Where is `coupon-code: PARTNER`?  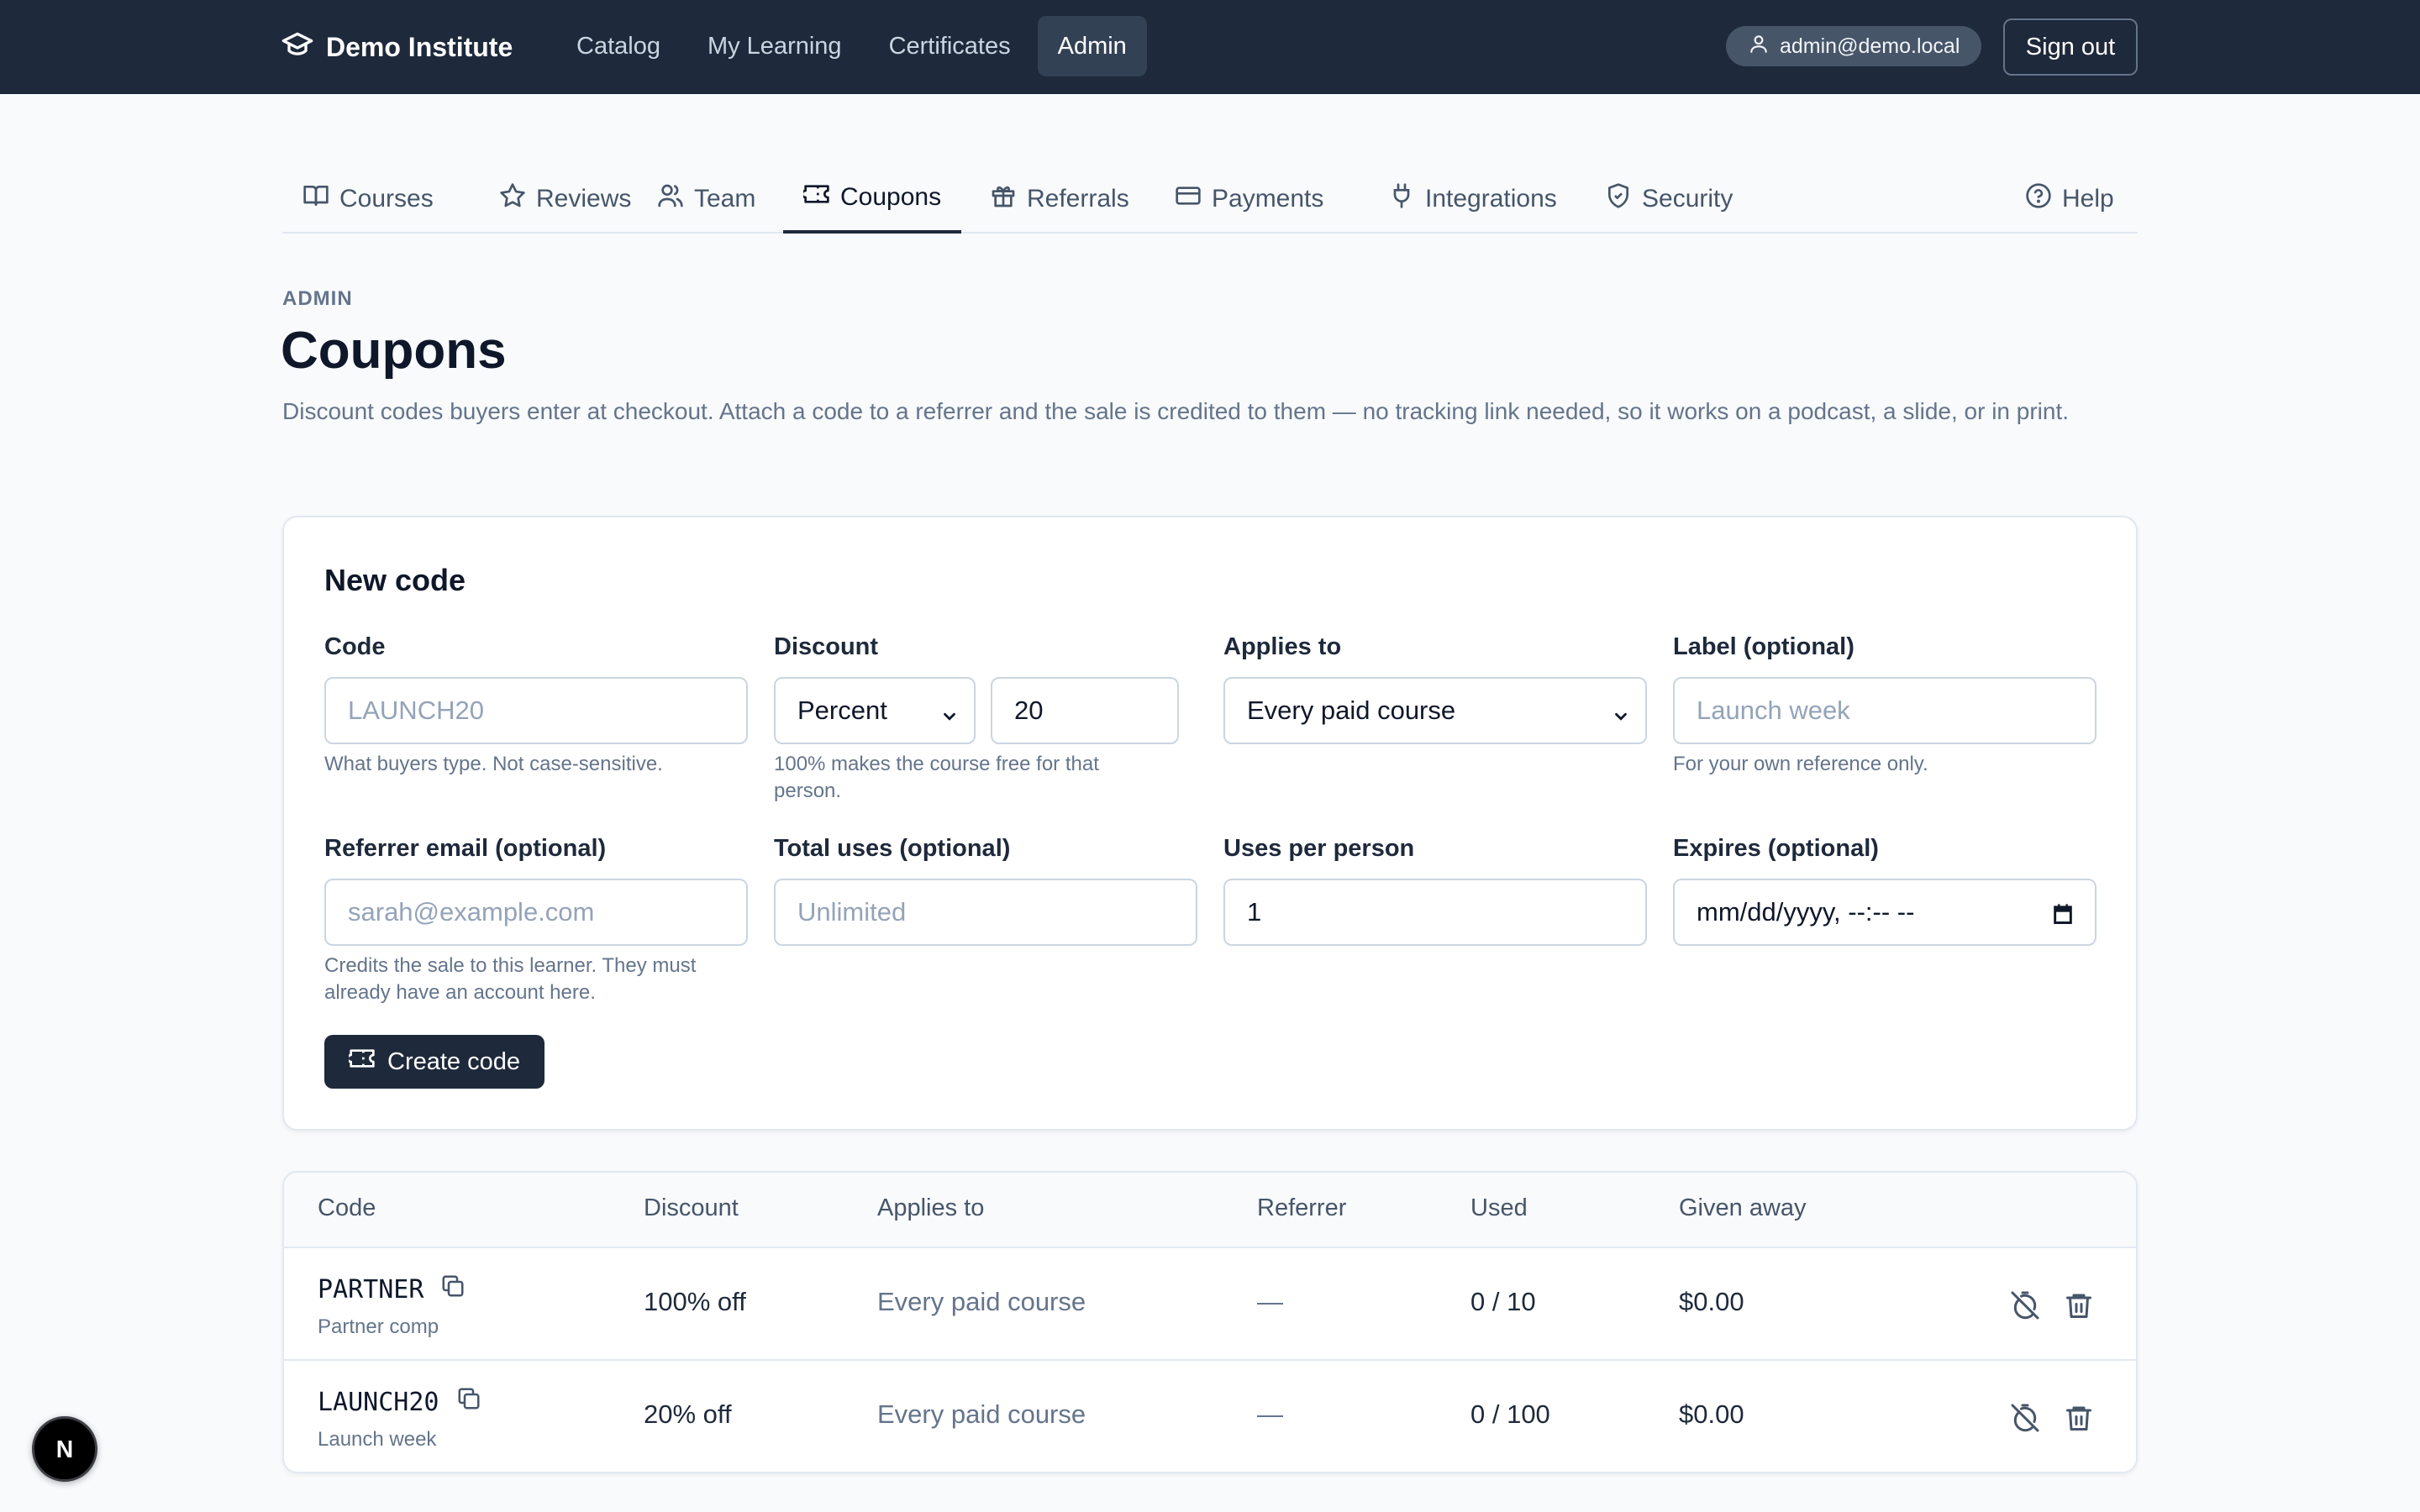
coupon-code: PARTNER is located at coordinates (392, 1289).